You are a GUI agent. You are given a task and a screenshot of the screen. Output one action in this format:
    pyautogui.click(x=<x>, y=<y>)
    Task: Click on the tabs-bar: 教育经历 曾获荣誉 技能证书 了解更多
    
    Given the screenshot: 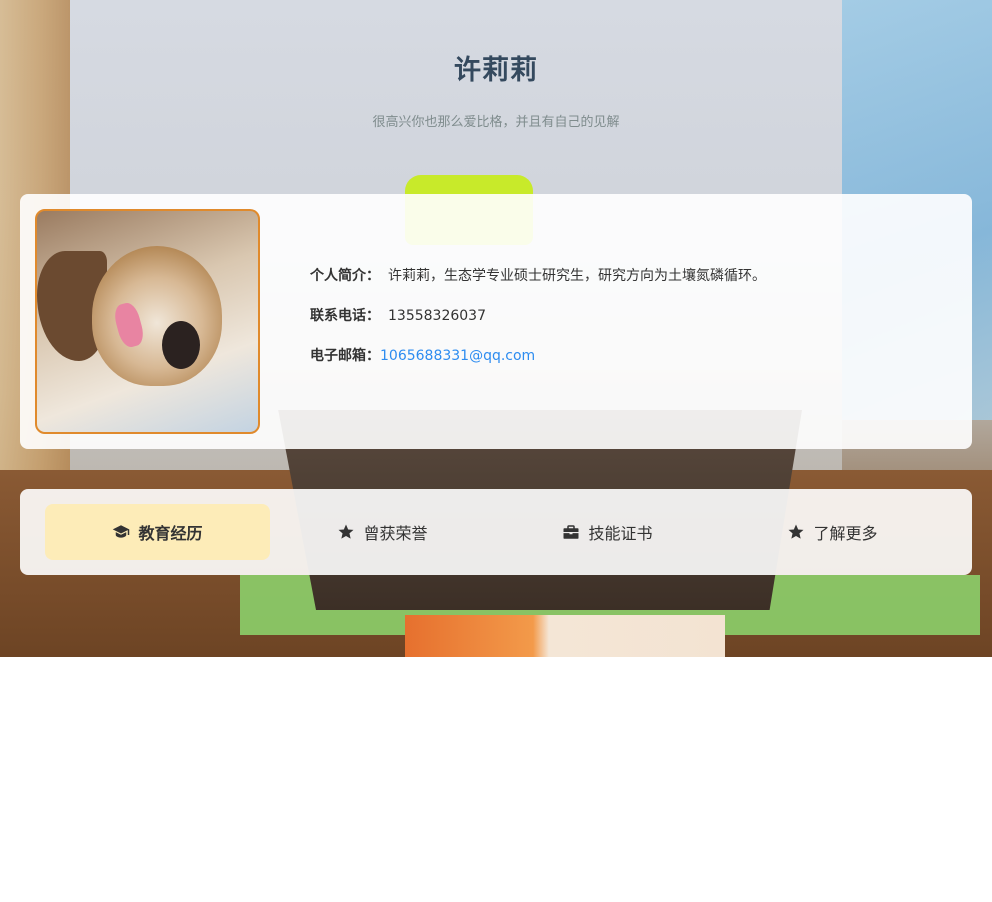 What is the action you would take?
    pyautogui.click(x=496, y=532)
    